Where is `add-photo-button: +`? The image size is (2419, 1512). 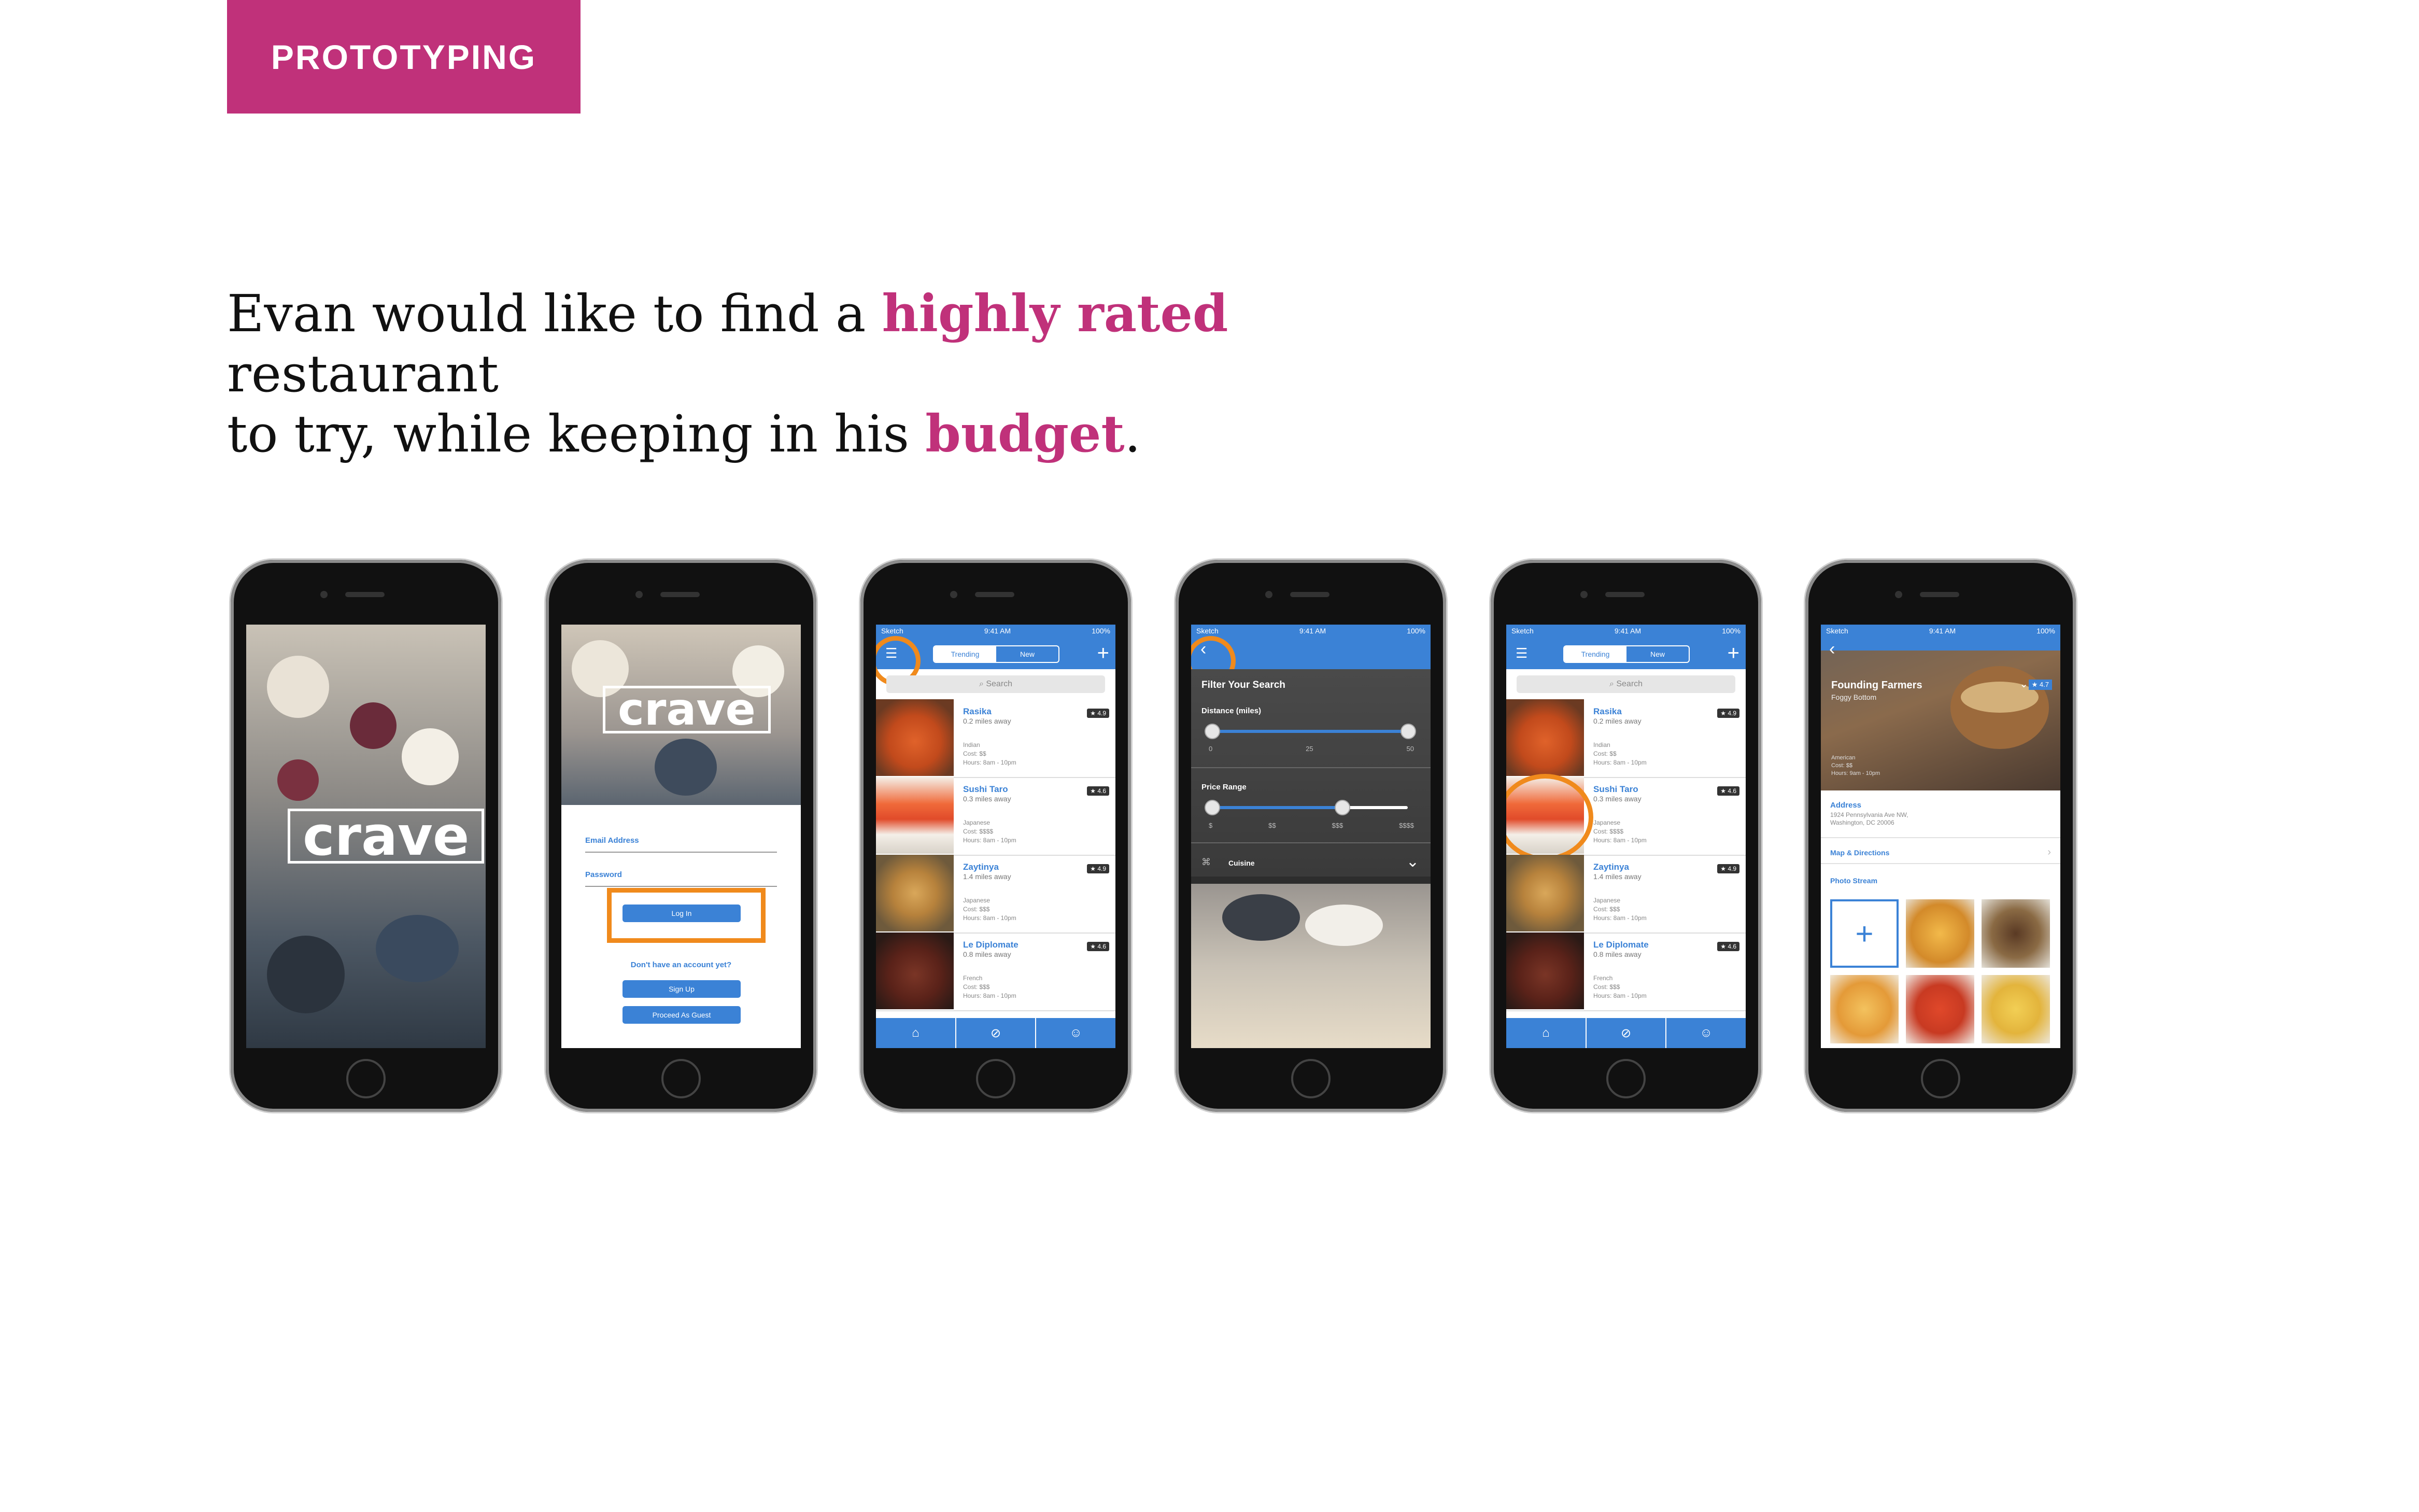 add-photo-button: + is located at coordinates (1864, 933).